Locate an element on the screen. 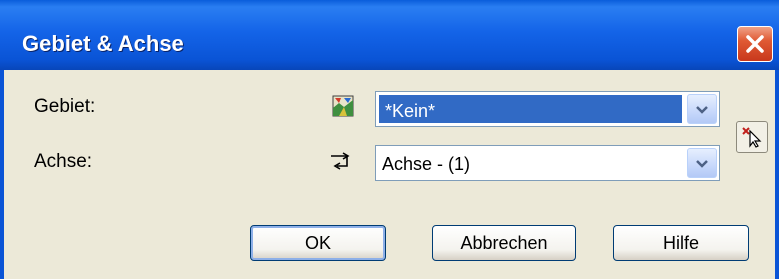 The width and height of the screenshot is (779, 279). achse-dropdown-button is located at coordinates (702, 163).